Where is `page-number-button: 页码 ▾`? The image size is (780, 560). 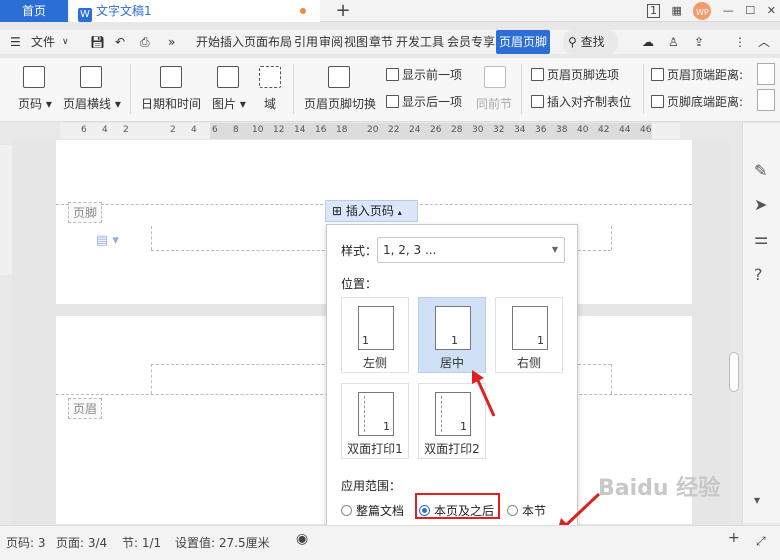 page-number-button: 页码 ▾ is located at coordinates (35, 103).